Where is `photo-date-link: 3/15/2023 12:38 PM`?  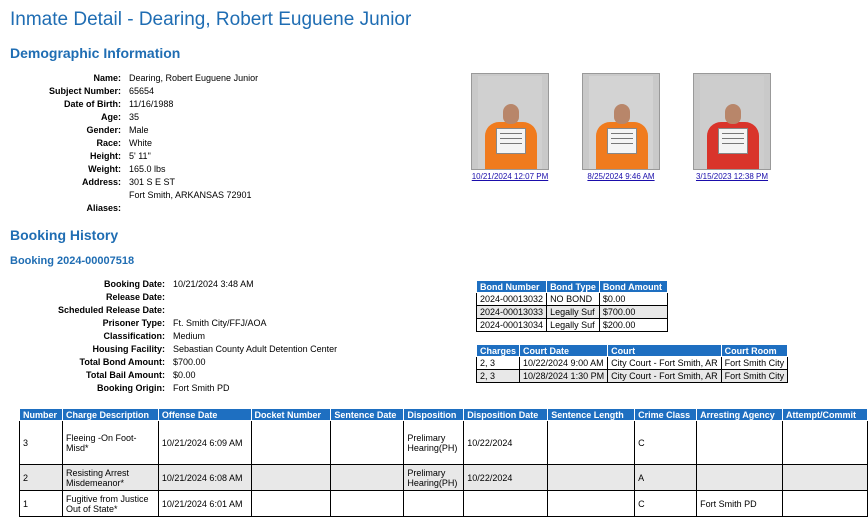
photo-date-link: 3/15/2023 12:38 PM is located at coordinates (732, 176).